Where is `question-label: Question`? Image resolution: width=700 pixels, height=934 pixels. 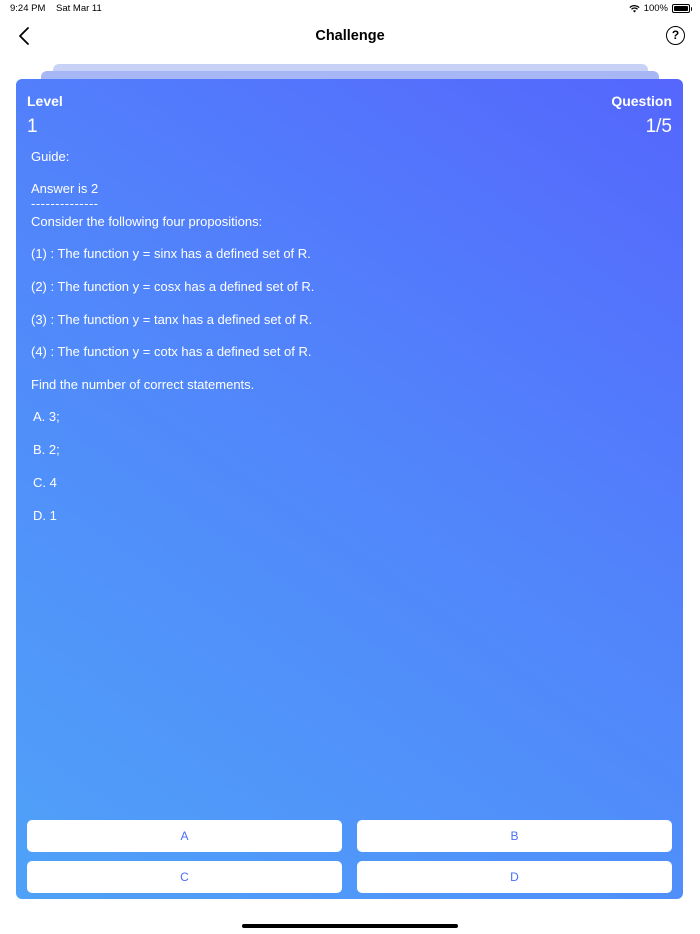 question-label: Question is located at coordinates (641, 101).